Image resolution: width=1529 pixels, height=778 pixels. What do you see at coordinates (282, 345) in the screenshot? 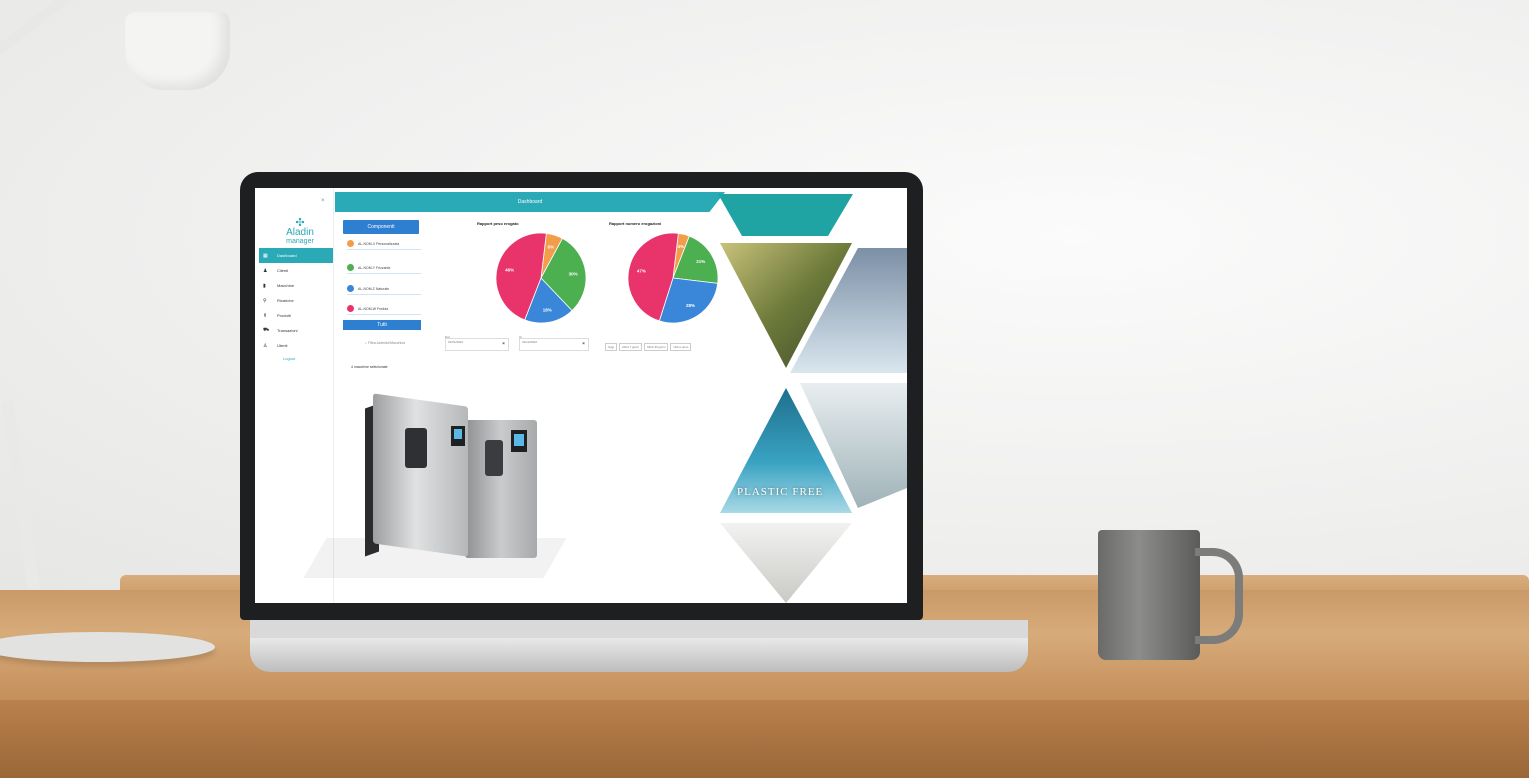
I see `sidebar-item-label: Utenti` at bounding box center [282, 345].